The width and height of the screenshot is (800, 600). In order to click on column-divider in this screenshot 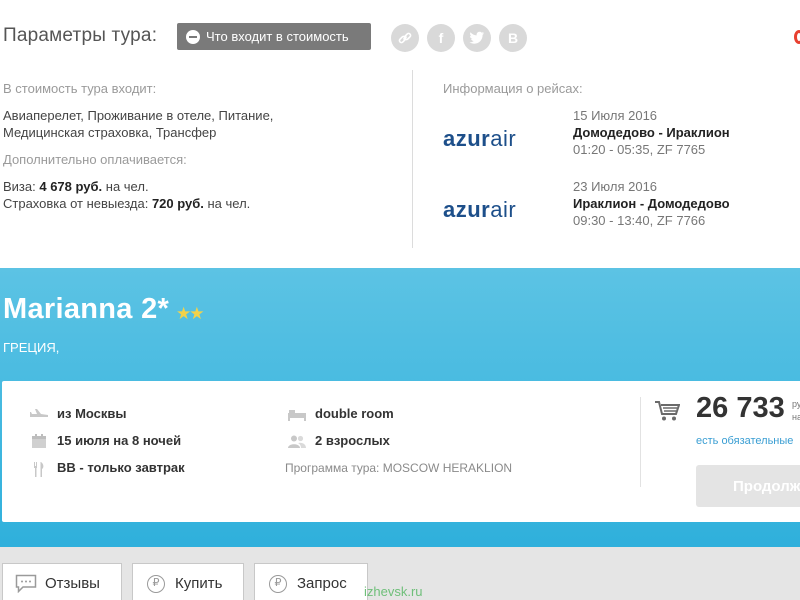, I will do `click(412, 159)`.